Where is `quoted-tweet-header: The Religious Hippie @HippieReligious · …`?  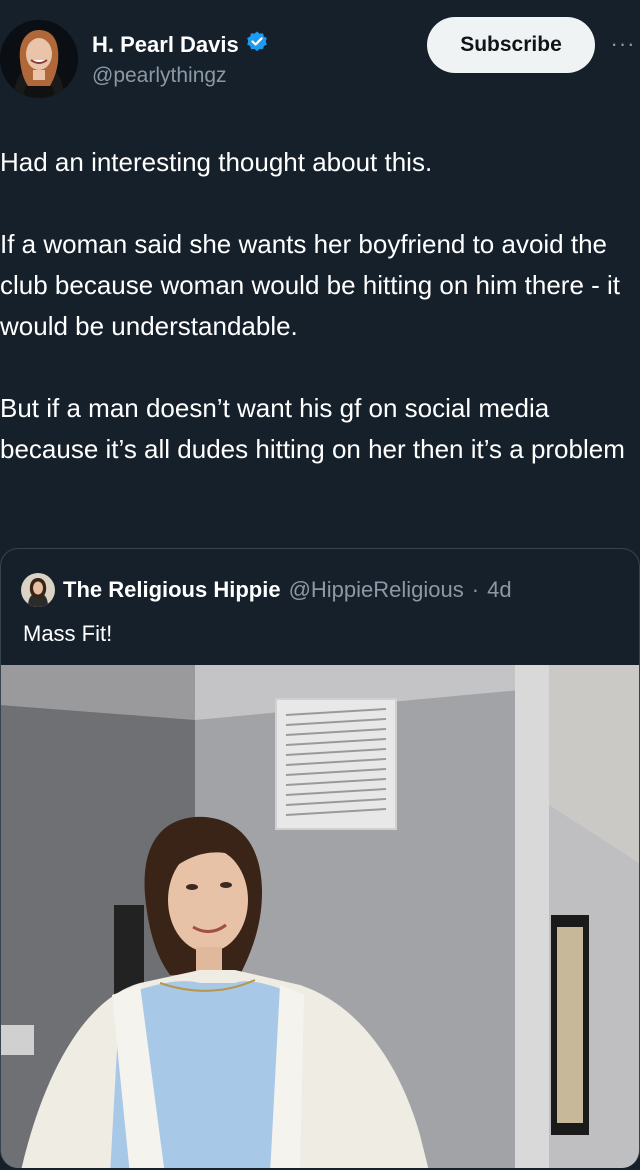
quoted-tweet-header: The Religious Hippie @HippieReligious · … is located at coordinates (266, 590).